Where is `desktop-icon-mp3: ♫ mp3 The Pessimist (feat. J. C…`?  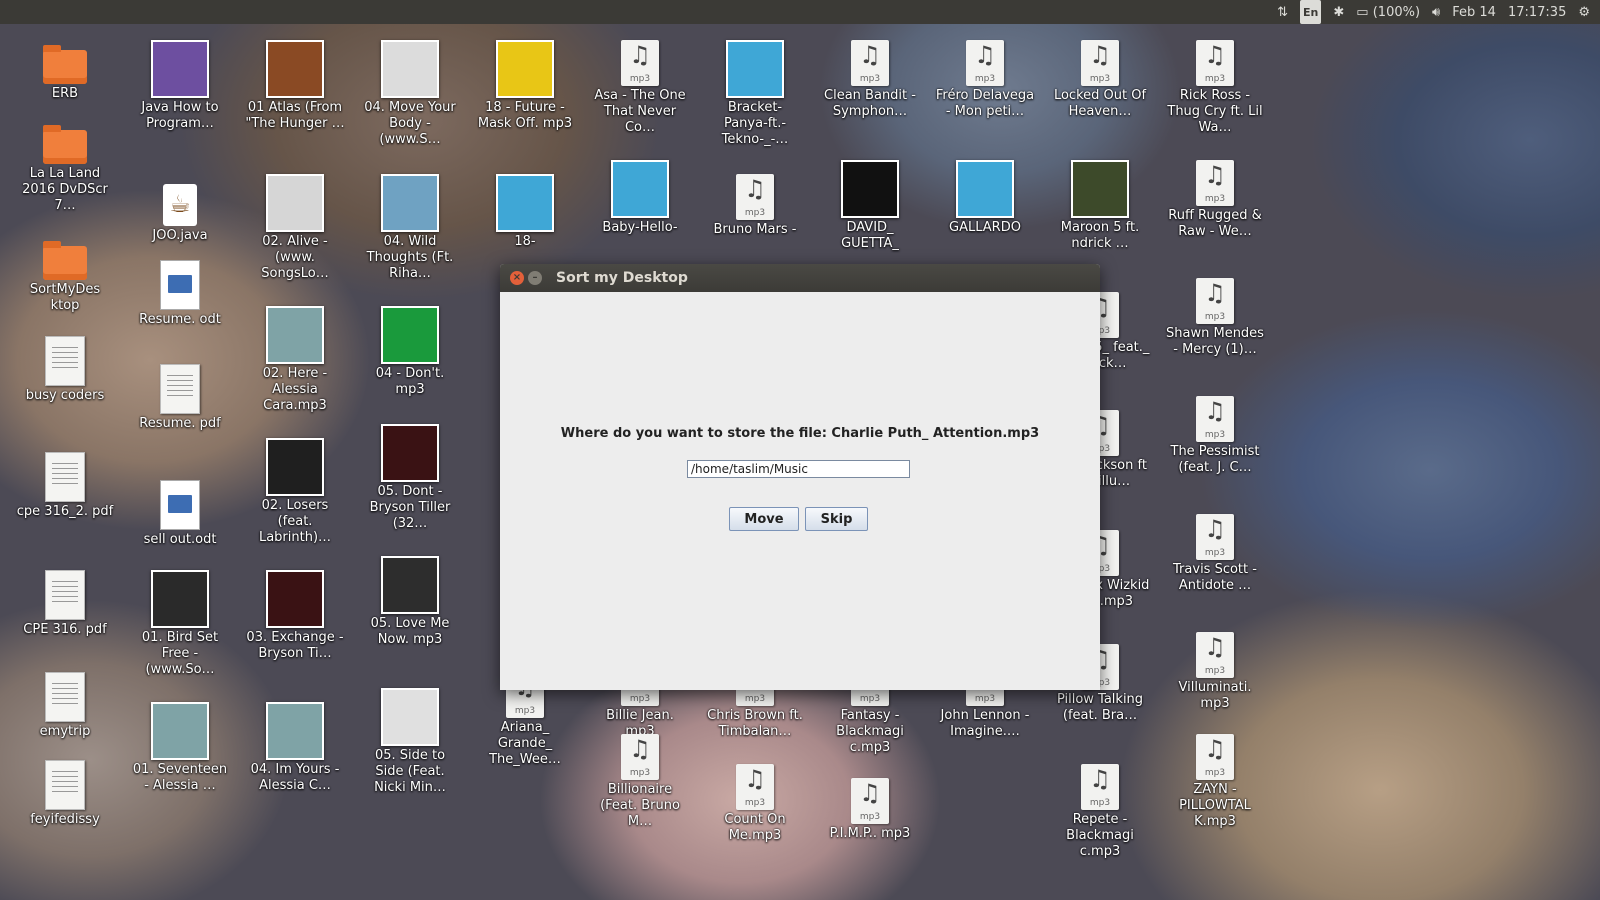
desktop-icon-mp3: ♫ mp3 The Pessimist (feat. J. C… is located at coordinates (1215, 436).